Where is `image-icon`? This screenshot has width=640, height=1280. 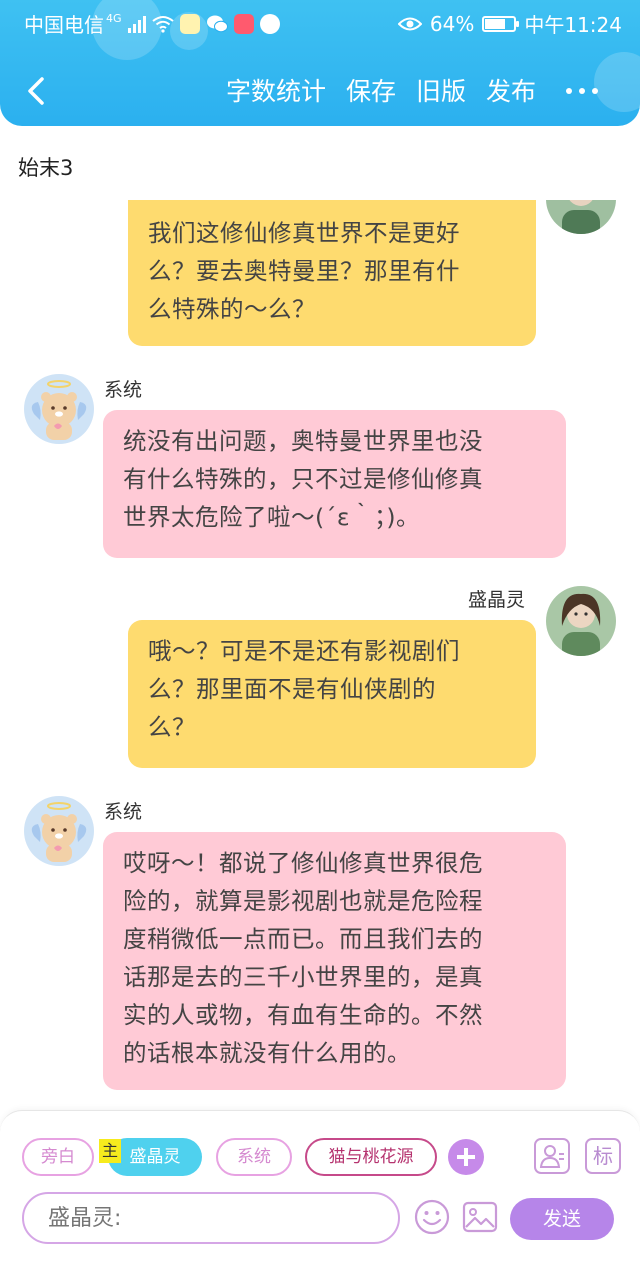
image-icon is located at coordinates (480, 1217).